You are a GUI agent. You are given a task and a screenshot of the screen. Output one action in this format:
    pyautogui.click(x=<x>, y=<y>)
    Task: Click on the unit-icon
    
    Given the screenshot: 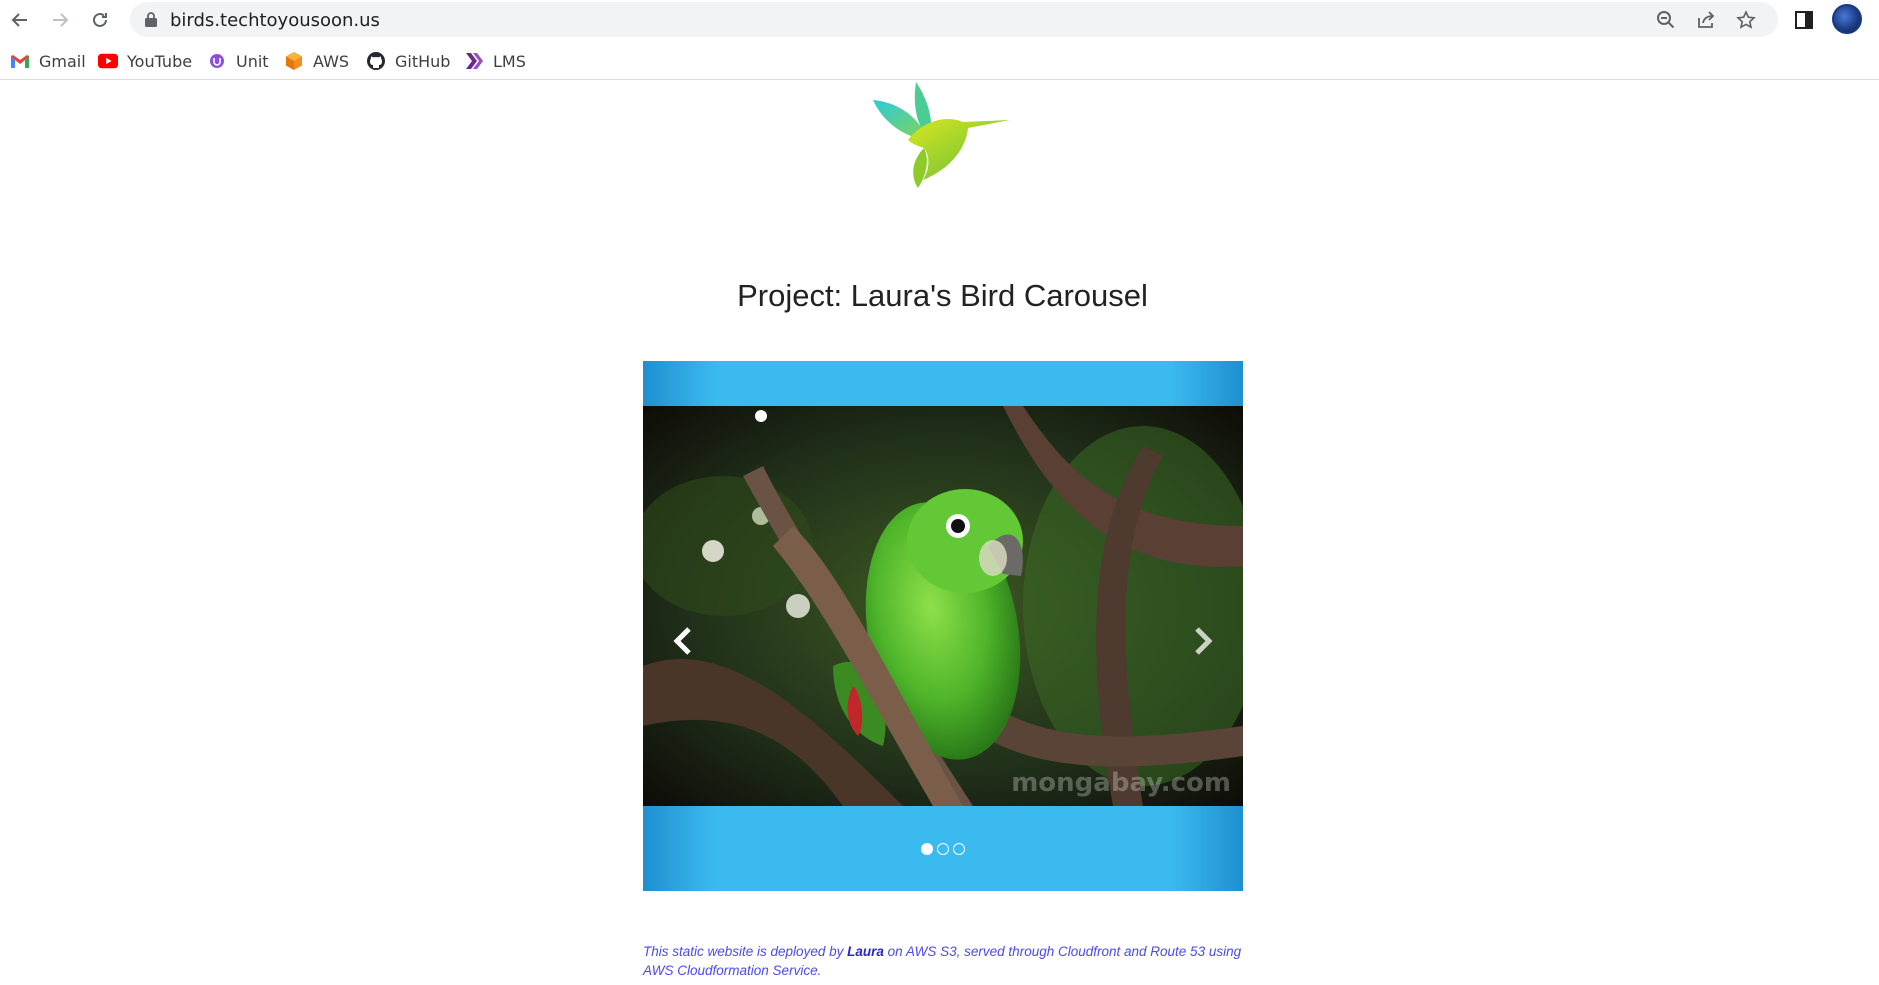 What is the action you would take?
    pyautogui.click(x=217, y=61)
    